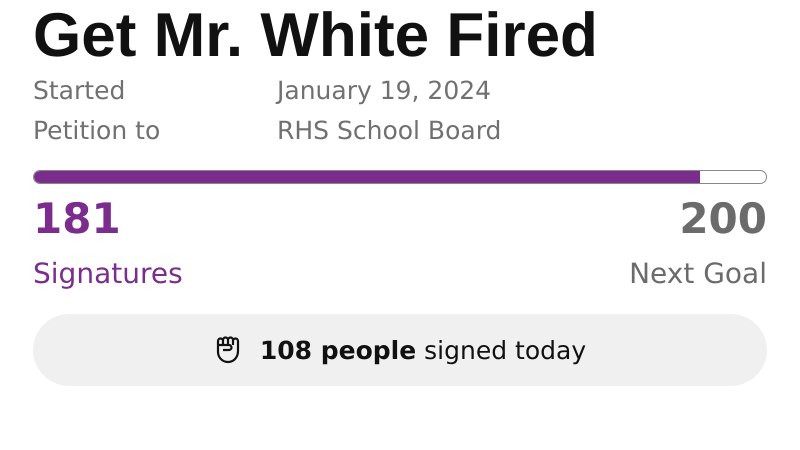 This screenshot has height=450, width=800. I want to click on petition-title: Get Mr. White Fired, so click(315, 36).